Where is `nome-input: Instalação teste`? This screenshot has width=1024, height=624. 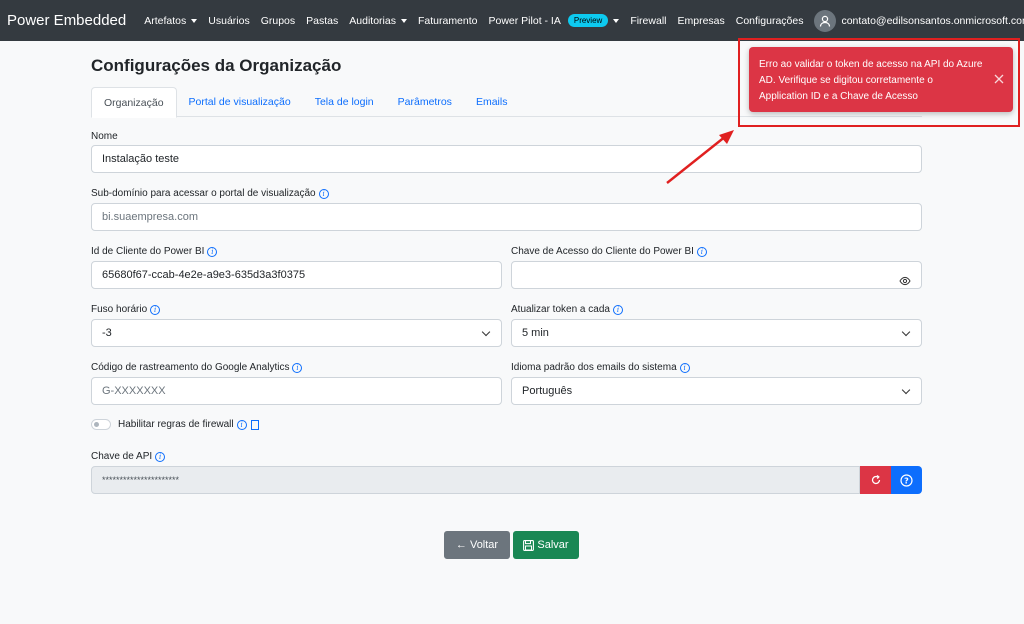 nome-input: Instalação teste is located at coordinates (506, 159).